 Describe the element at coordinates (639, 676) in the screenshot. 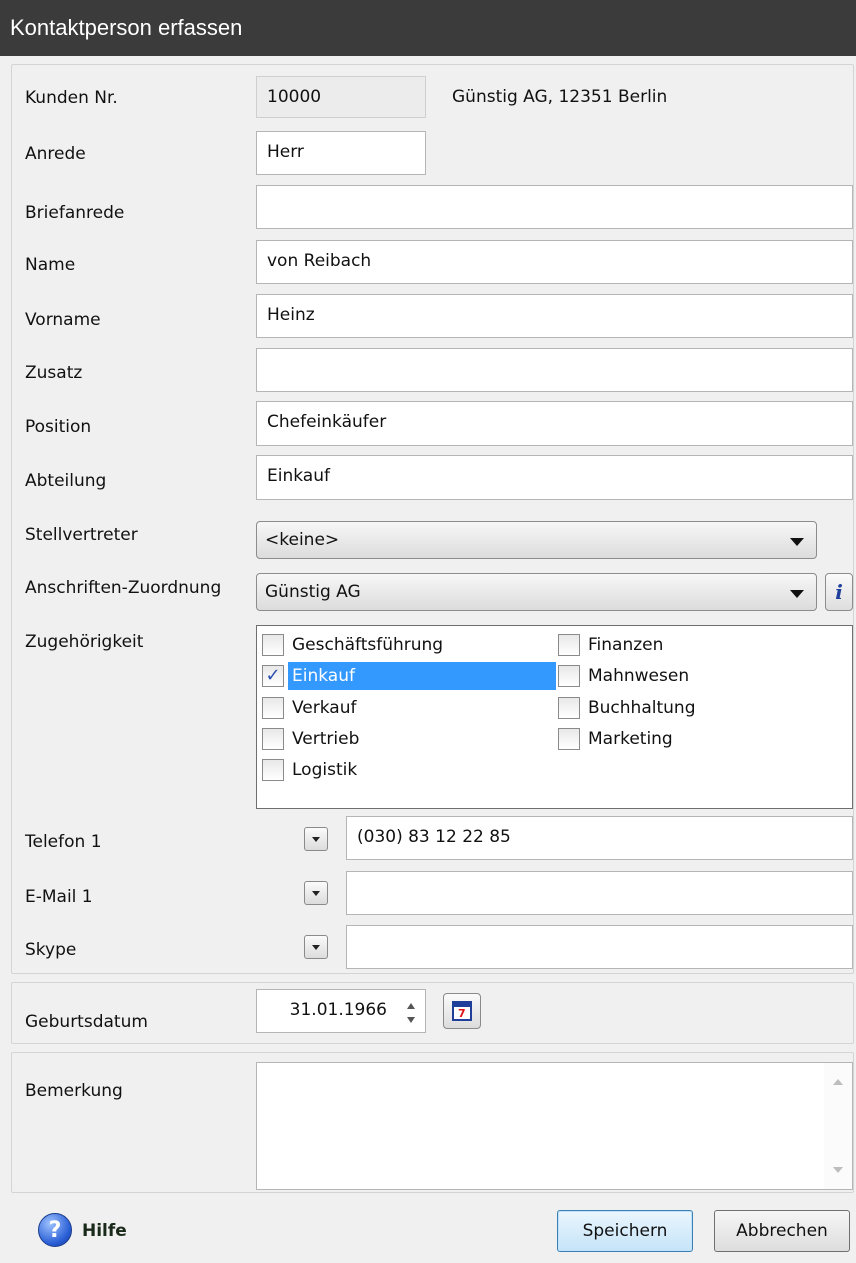

I see `checkbox-label: Mahnwesen` at that location.